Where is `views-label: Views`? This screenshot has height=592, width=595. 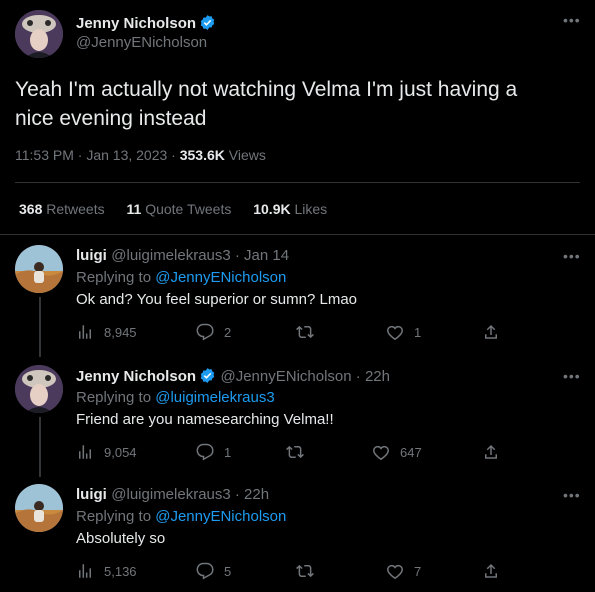
views-label: Views is located at coordinates (247, 155).